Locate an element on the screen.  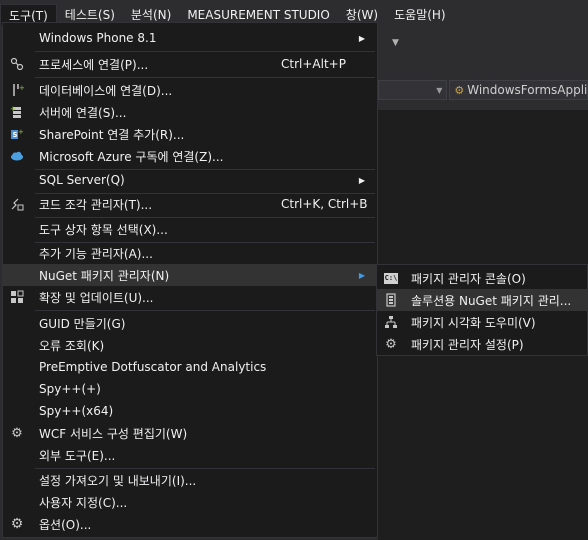
toolbar-dropdown-arrow: ▼ is located at coordinates (402, 44).